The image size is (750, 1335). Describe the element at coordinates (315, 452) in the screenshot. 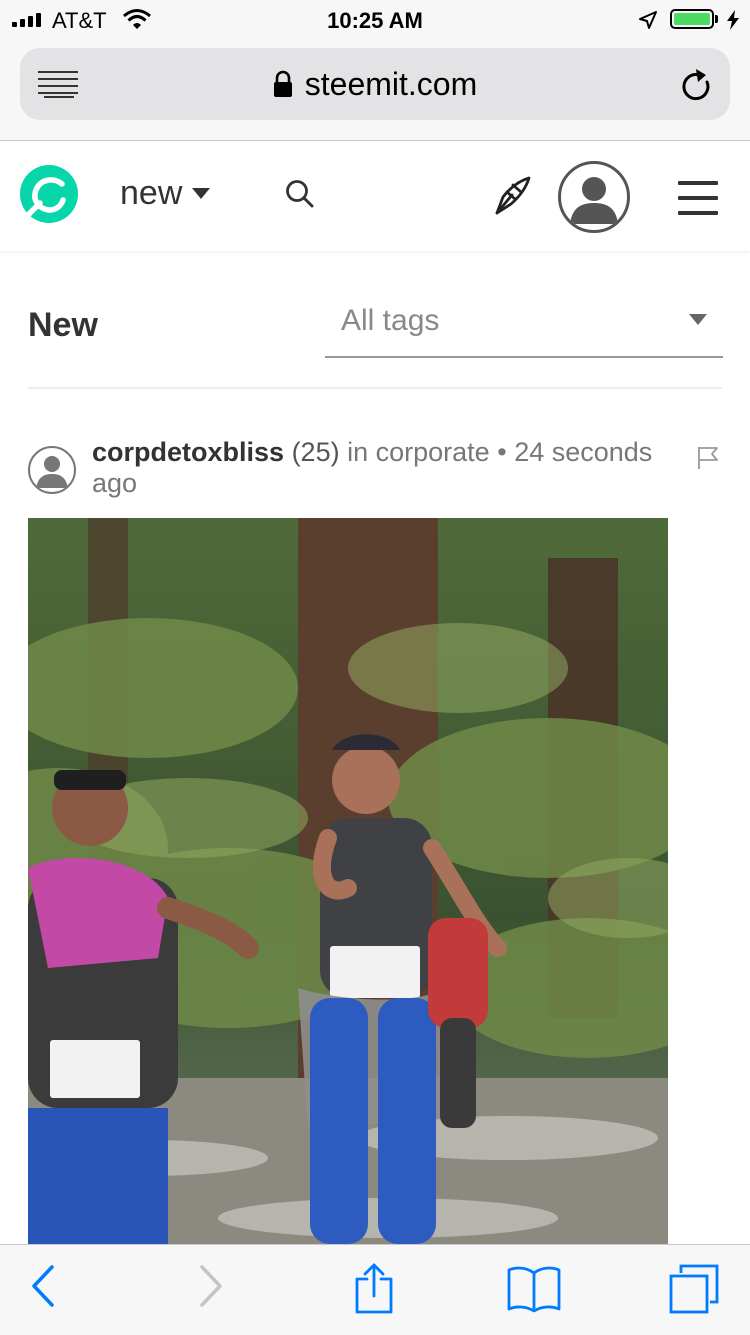

I see `author-reputation: (25)` at that location.